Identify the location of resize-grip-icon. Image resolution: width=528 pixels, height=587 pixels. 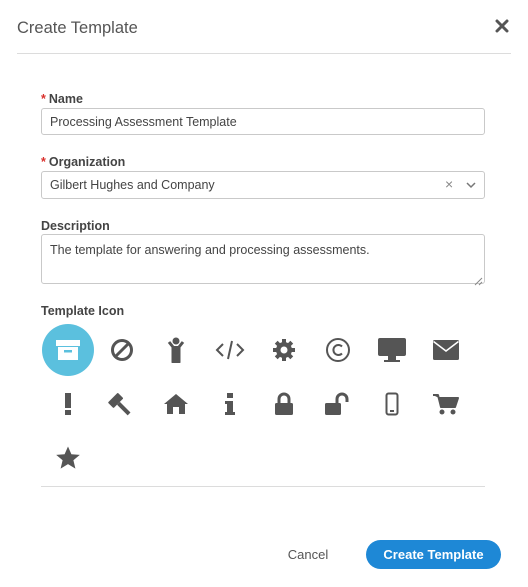
(478, 279).